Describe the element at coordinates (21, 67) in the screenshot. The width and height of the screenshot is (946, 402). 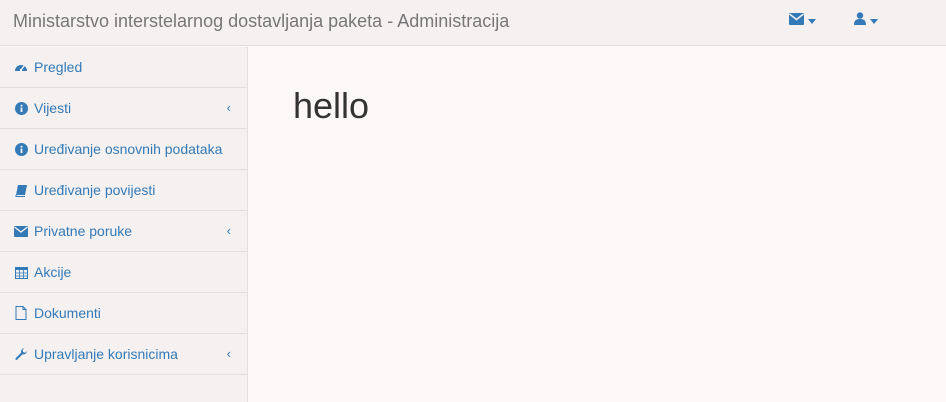
I see `dashboard-icon` at that location.